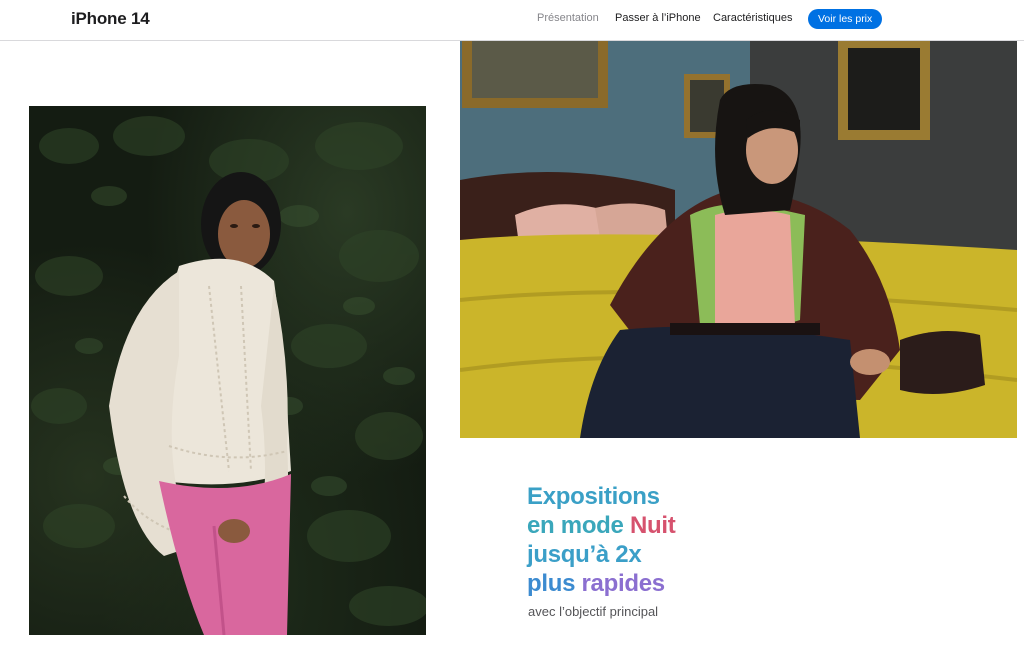 The width and height of the screenshot is (1024, 653). Describe the element at coordinates (568, 18) in the screenshot. I see `nav-link-presentation: Présentation` at that location.